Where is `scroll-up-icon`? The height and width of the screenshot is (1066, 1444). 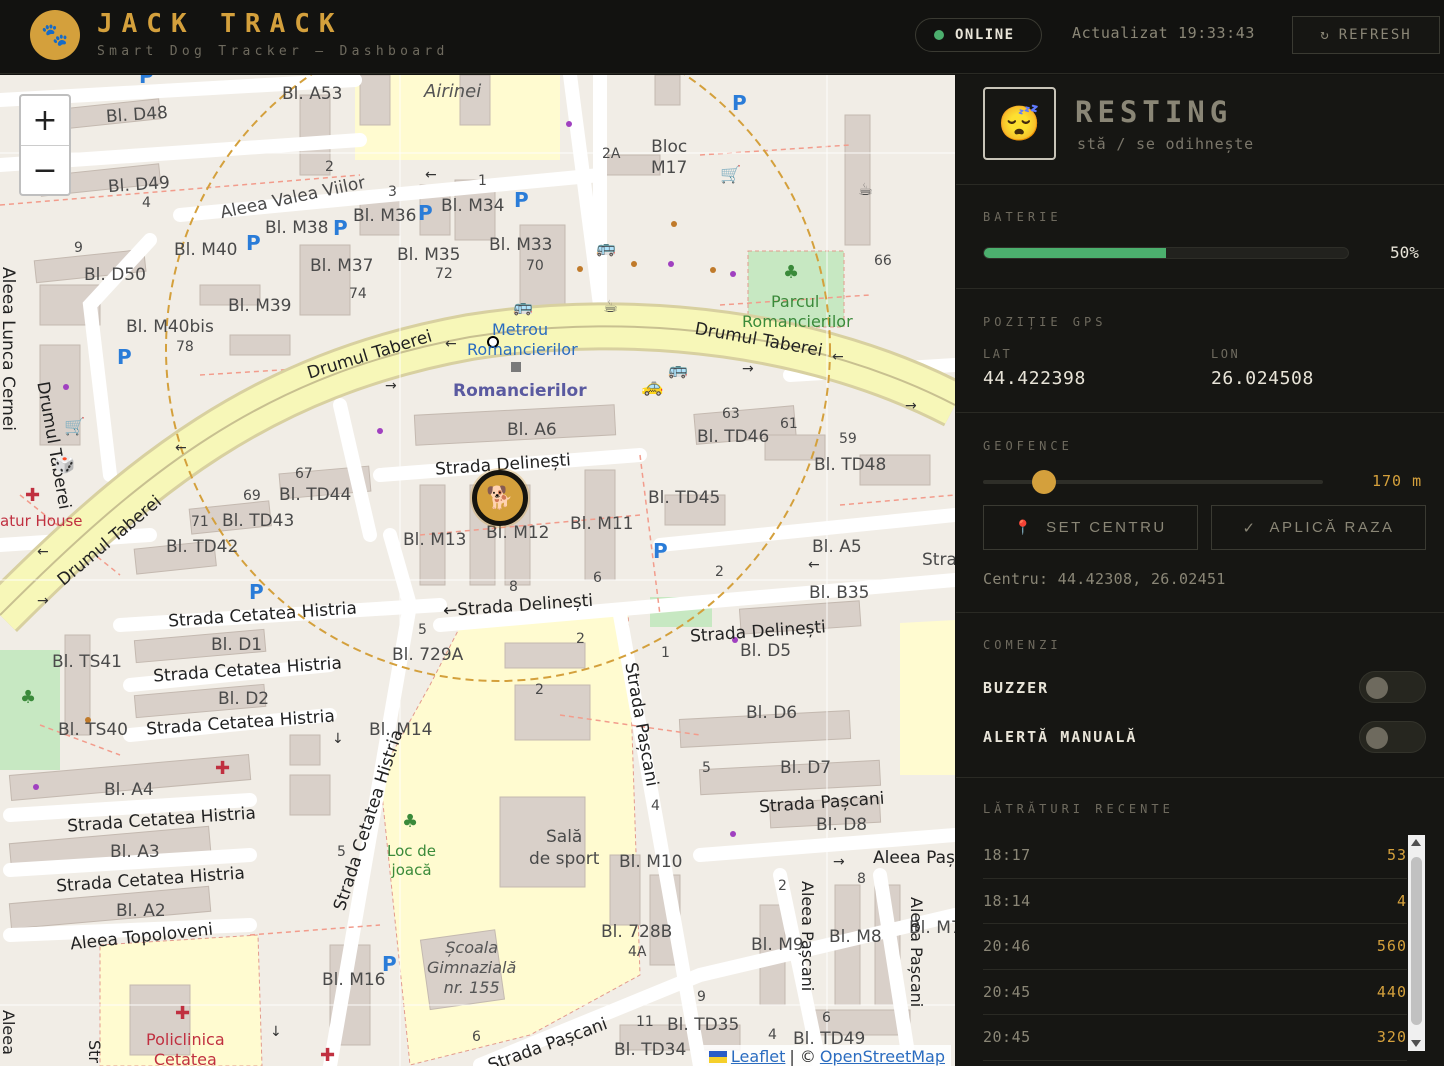 scroll-up-icon is located at coordinates (1416, 842).